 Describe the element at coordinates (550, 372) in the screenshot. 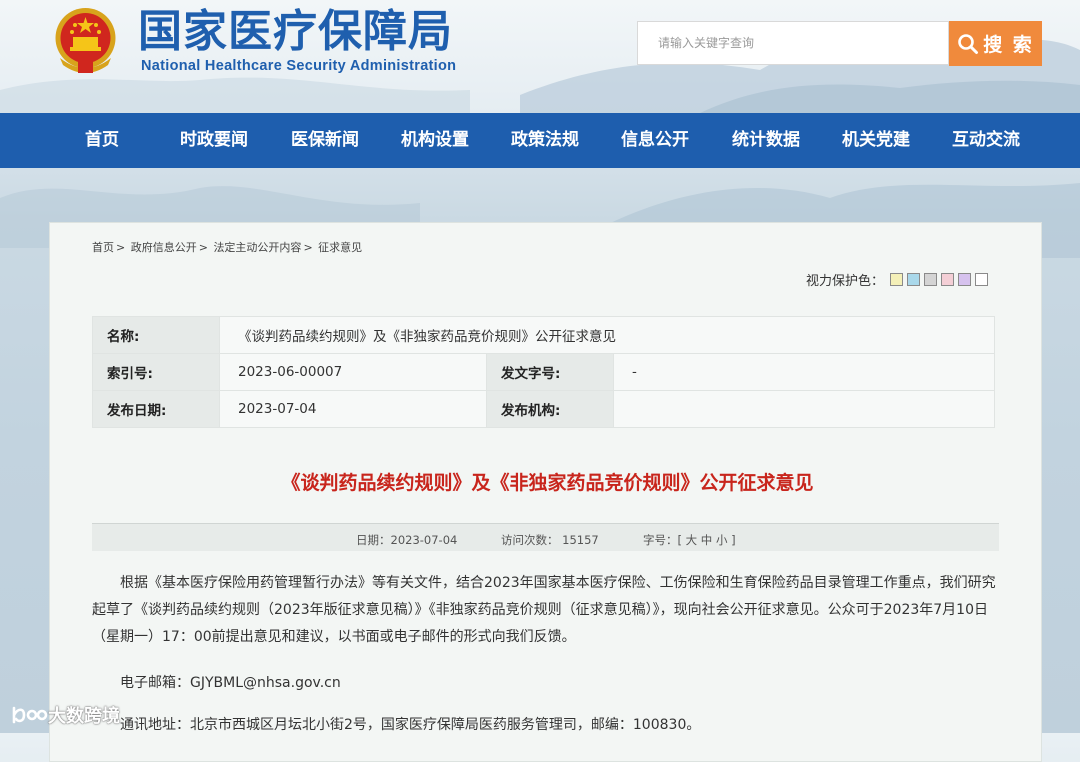

I see `meta-doc-no-label: 发文字号:` at that location.